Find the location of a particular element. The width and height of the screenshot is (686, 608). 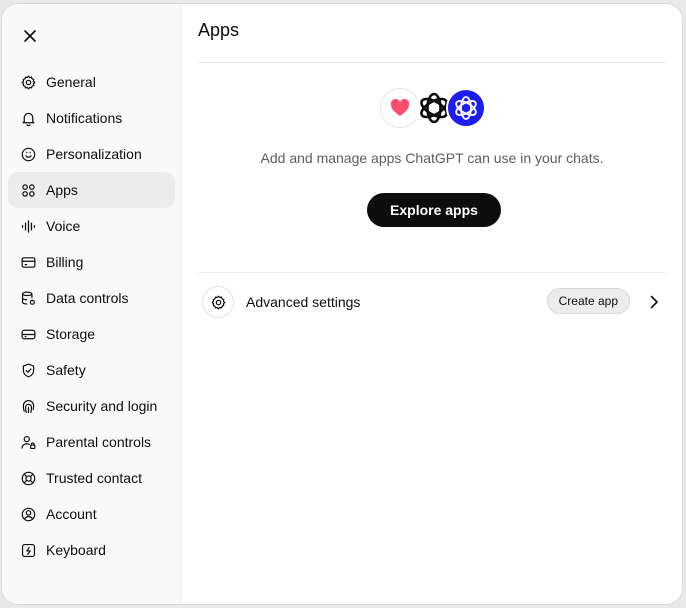

advanced-settings-row: Advanced settings Create app is located at coordinates (432, 302).